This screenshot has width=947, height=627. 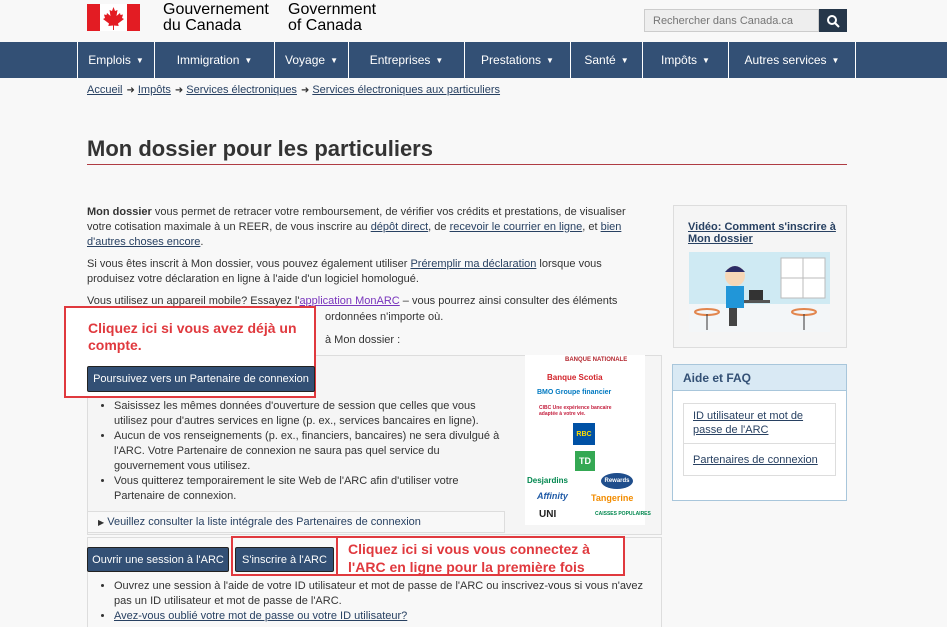 I want to click on menu-item-impots: Impôts ▼, so click(x=685, y=60).